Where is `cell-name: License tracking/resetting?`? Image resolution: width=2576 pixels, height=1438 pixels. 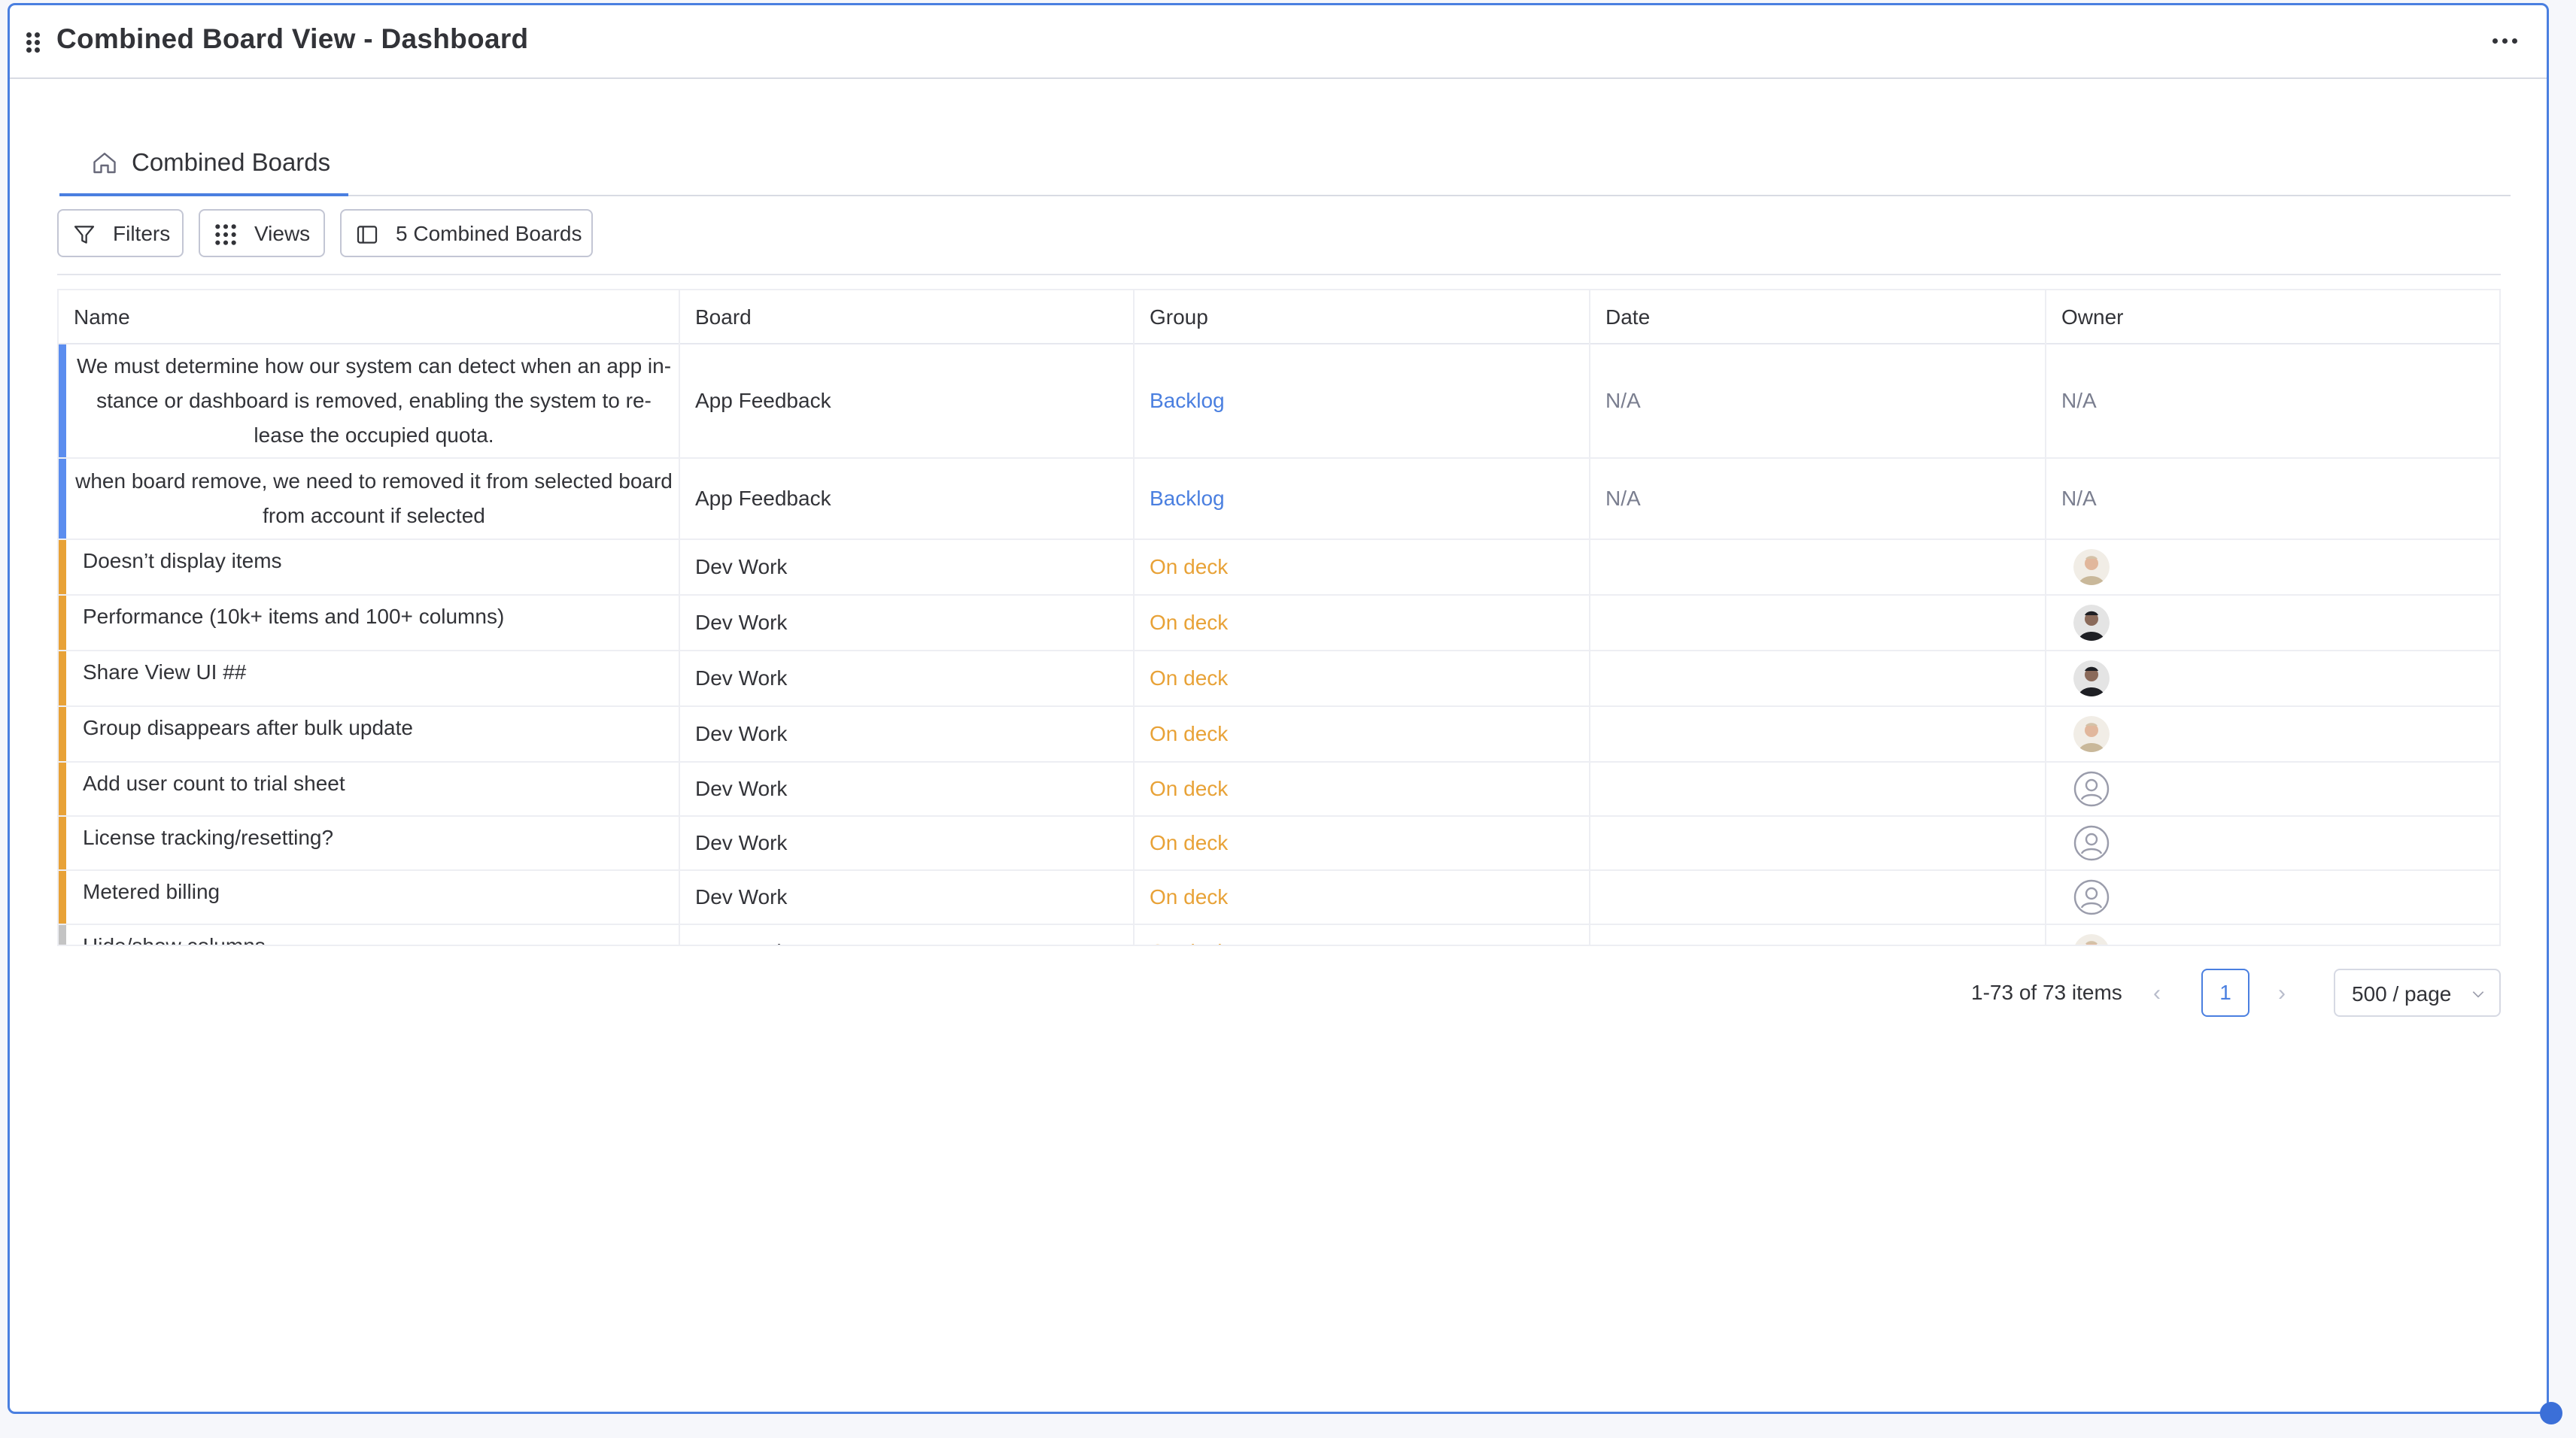
cell-name: License tracking/resetting? is located at coordinates (369, 843).